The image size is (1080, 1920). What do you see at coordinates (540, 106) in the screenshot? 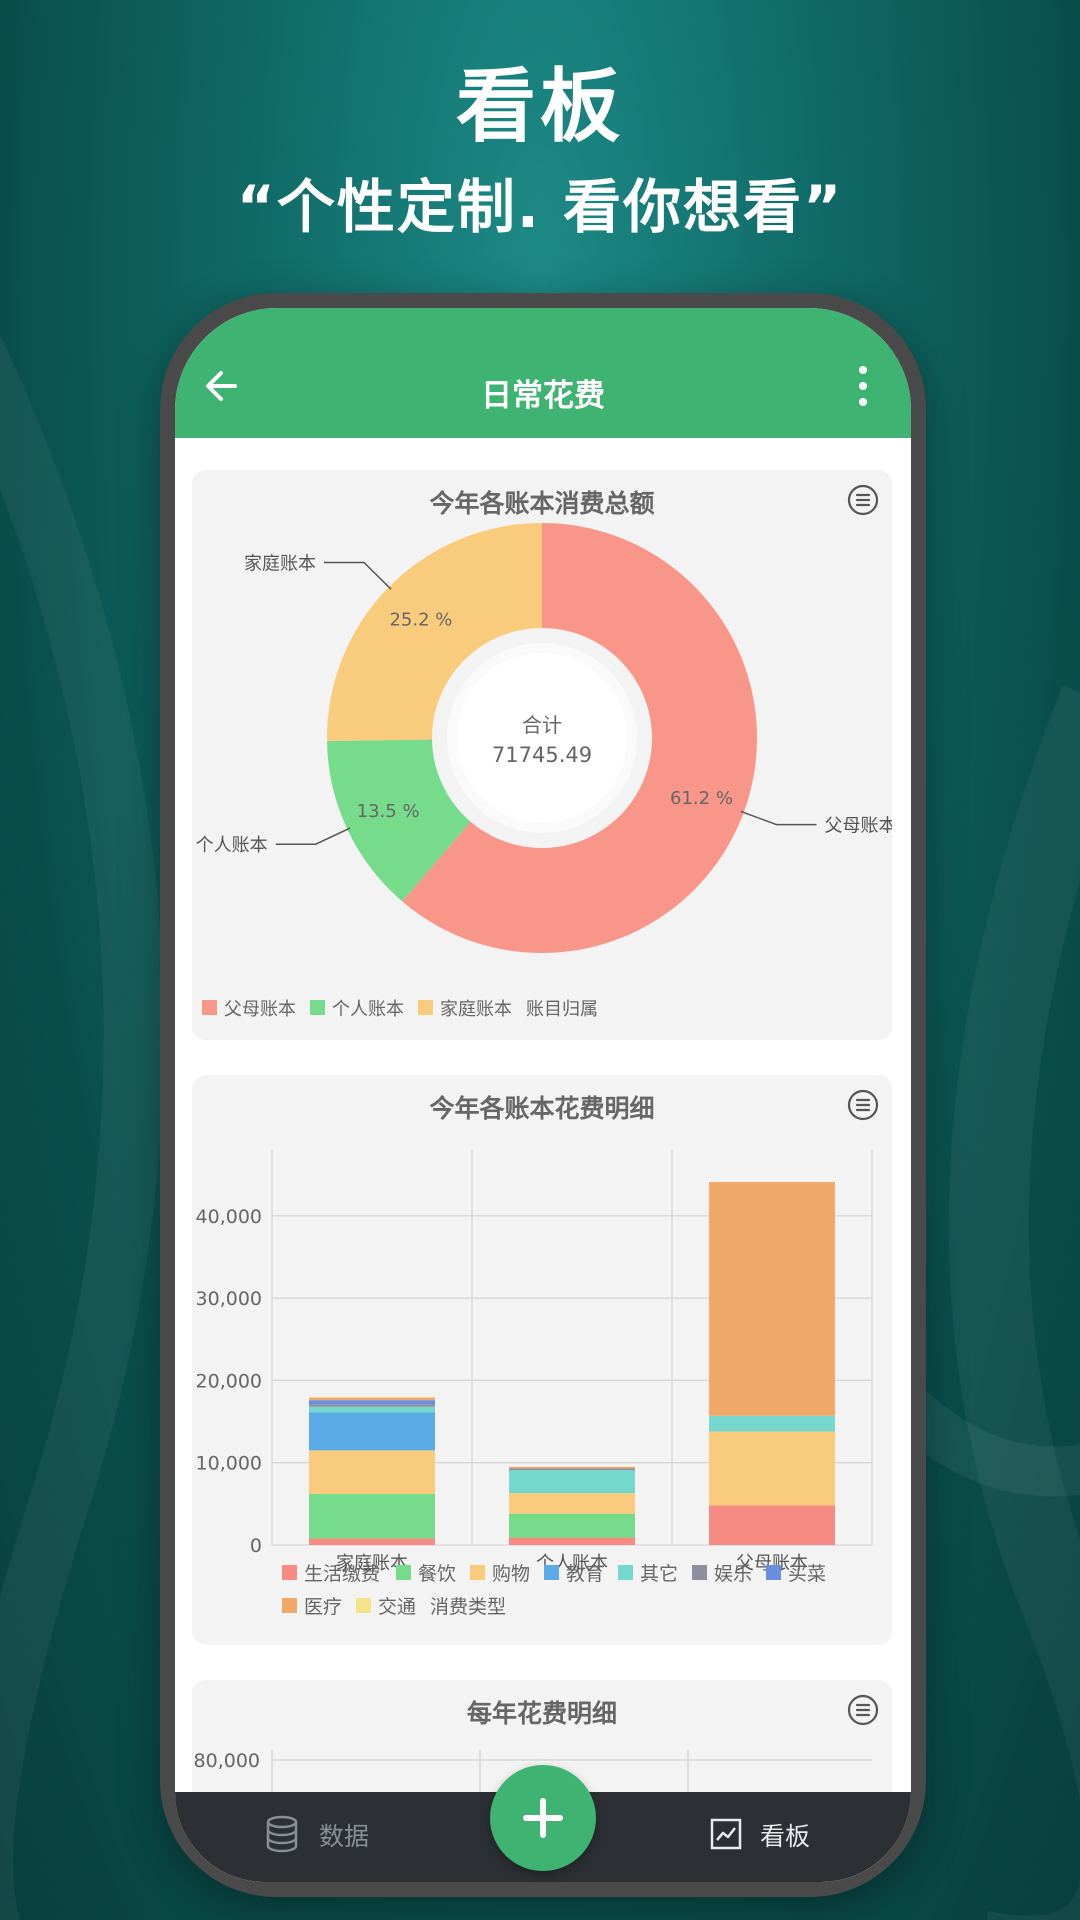
I see `promo-title: 看板` at bounding box center [540, 106].